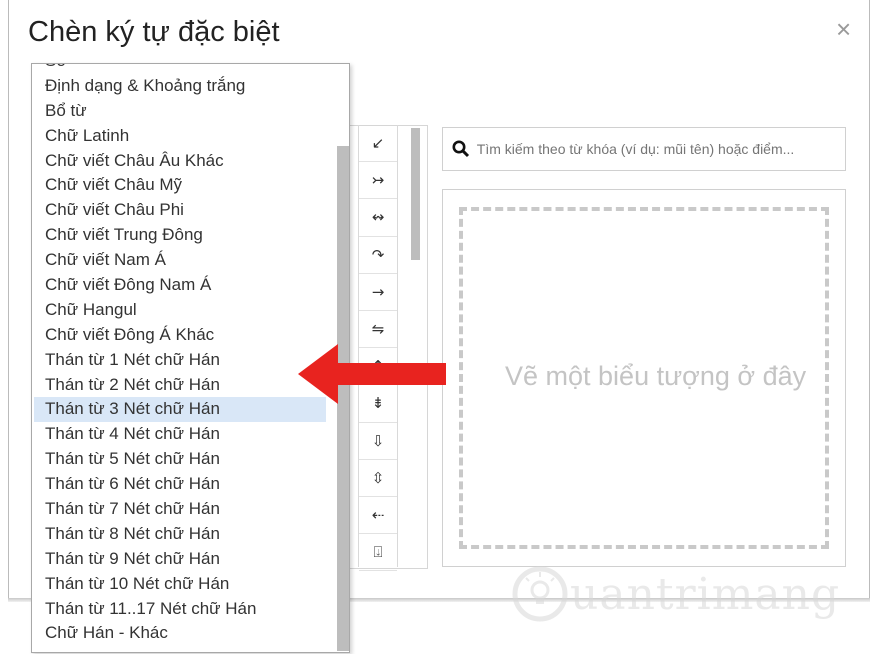 The width and height of the screenshot is (870, 654). I want to click on list-item: Chữ viết Đông Nam Á, so click(178, 285).